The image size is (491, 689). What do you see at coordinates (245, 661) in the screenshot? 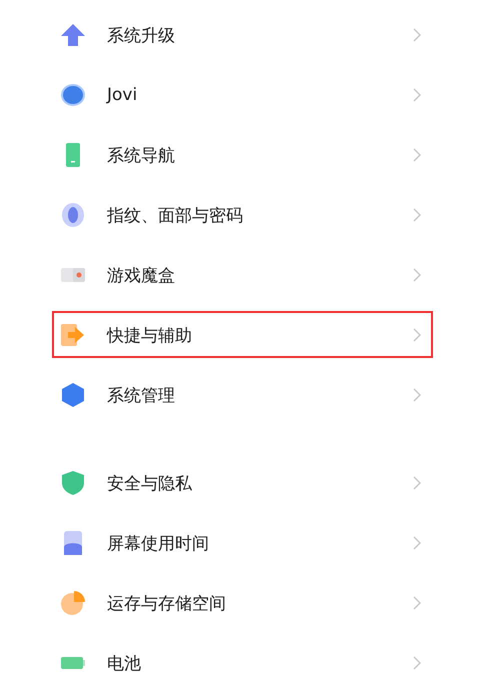
I see `settings-item: 电池` at bounding box center [245, 661].